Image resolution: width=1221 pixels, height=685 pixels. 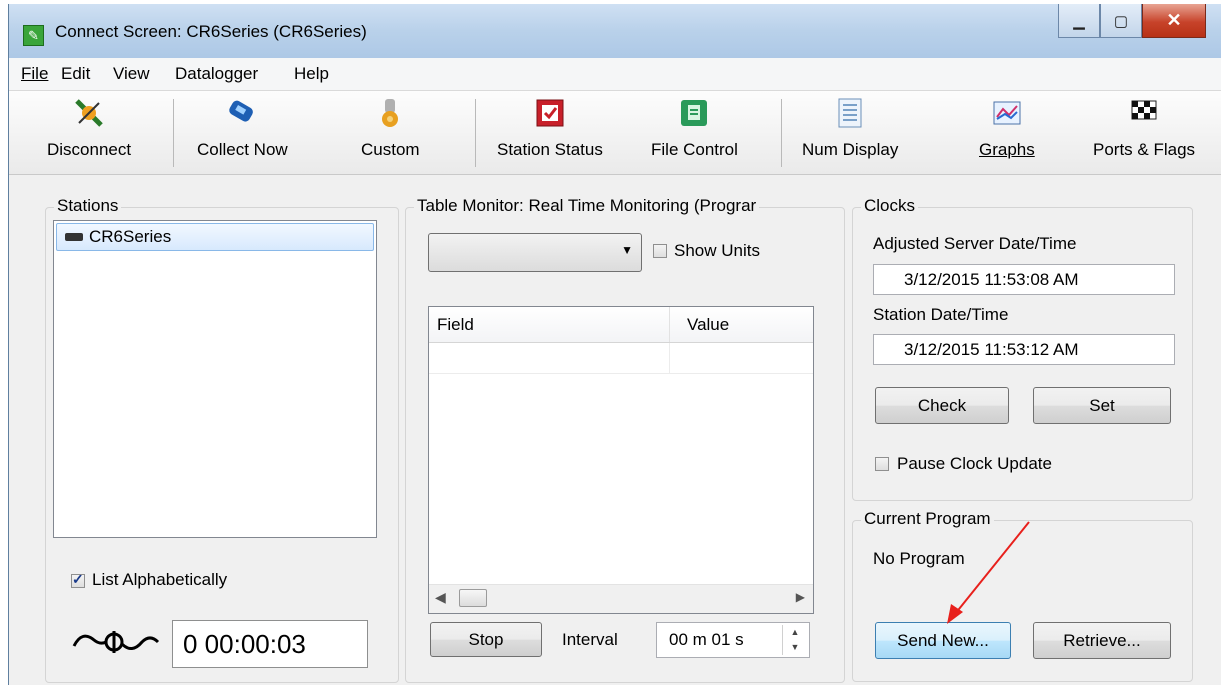 I want to click on stop-label: Stop, so click(x=486, y=639).